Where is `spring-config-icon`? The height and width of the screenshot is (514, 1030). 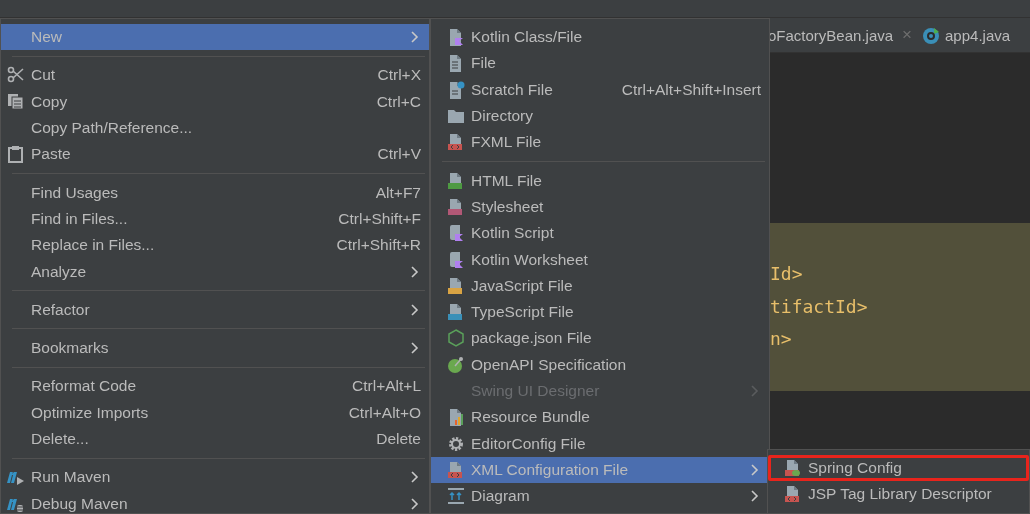 spring-config-icon is located at coordinates (793, 468).